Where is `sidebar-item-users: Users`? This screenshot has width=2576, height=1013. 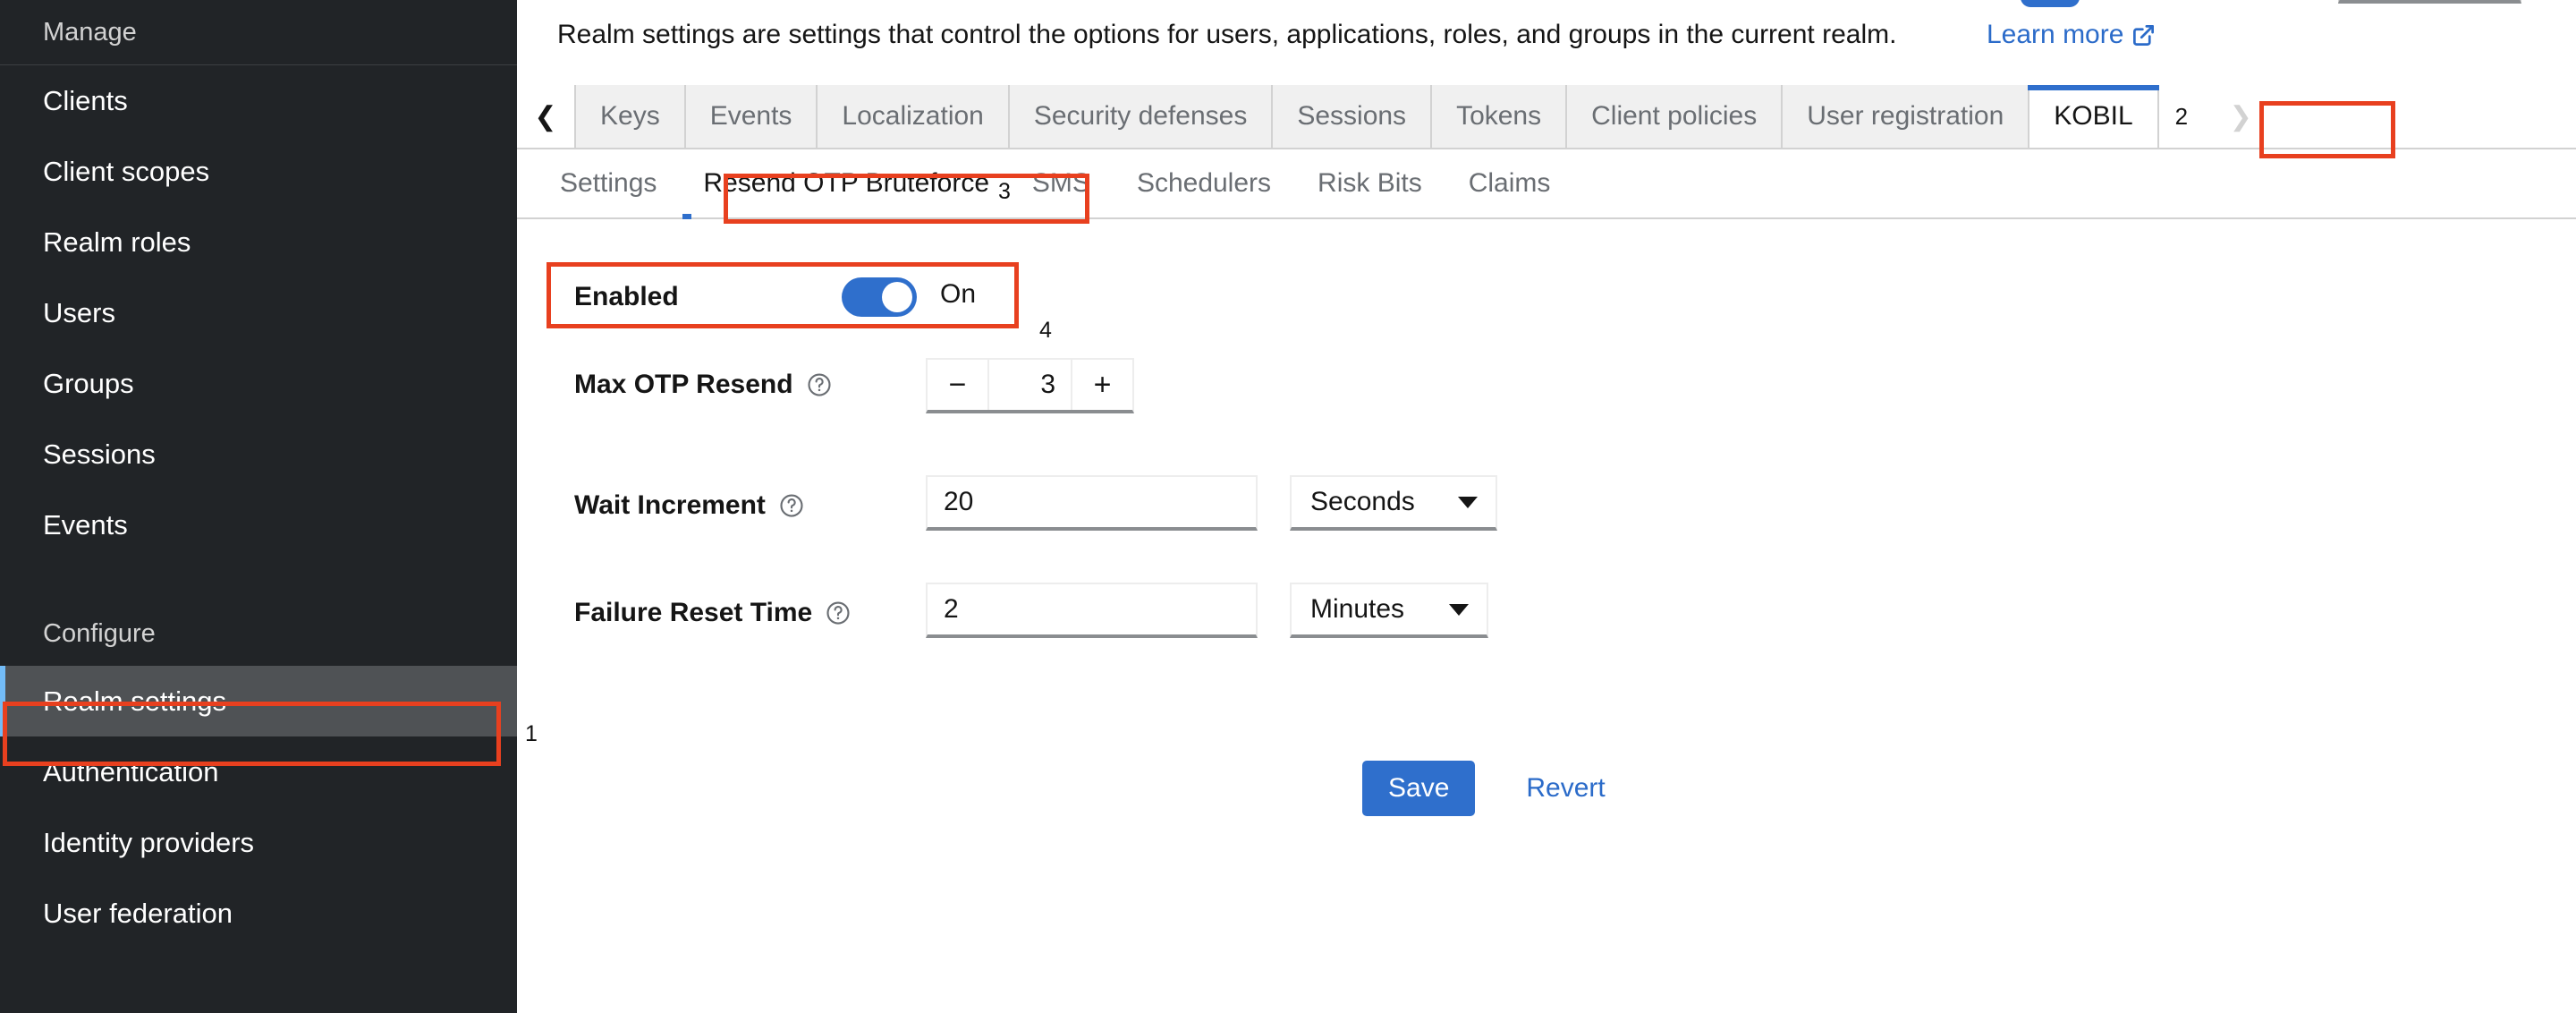
sidebar-item-users: Users is located at coordinates (258, 312).